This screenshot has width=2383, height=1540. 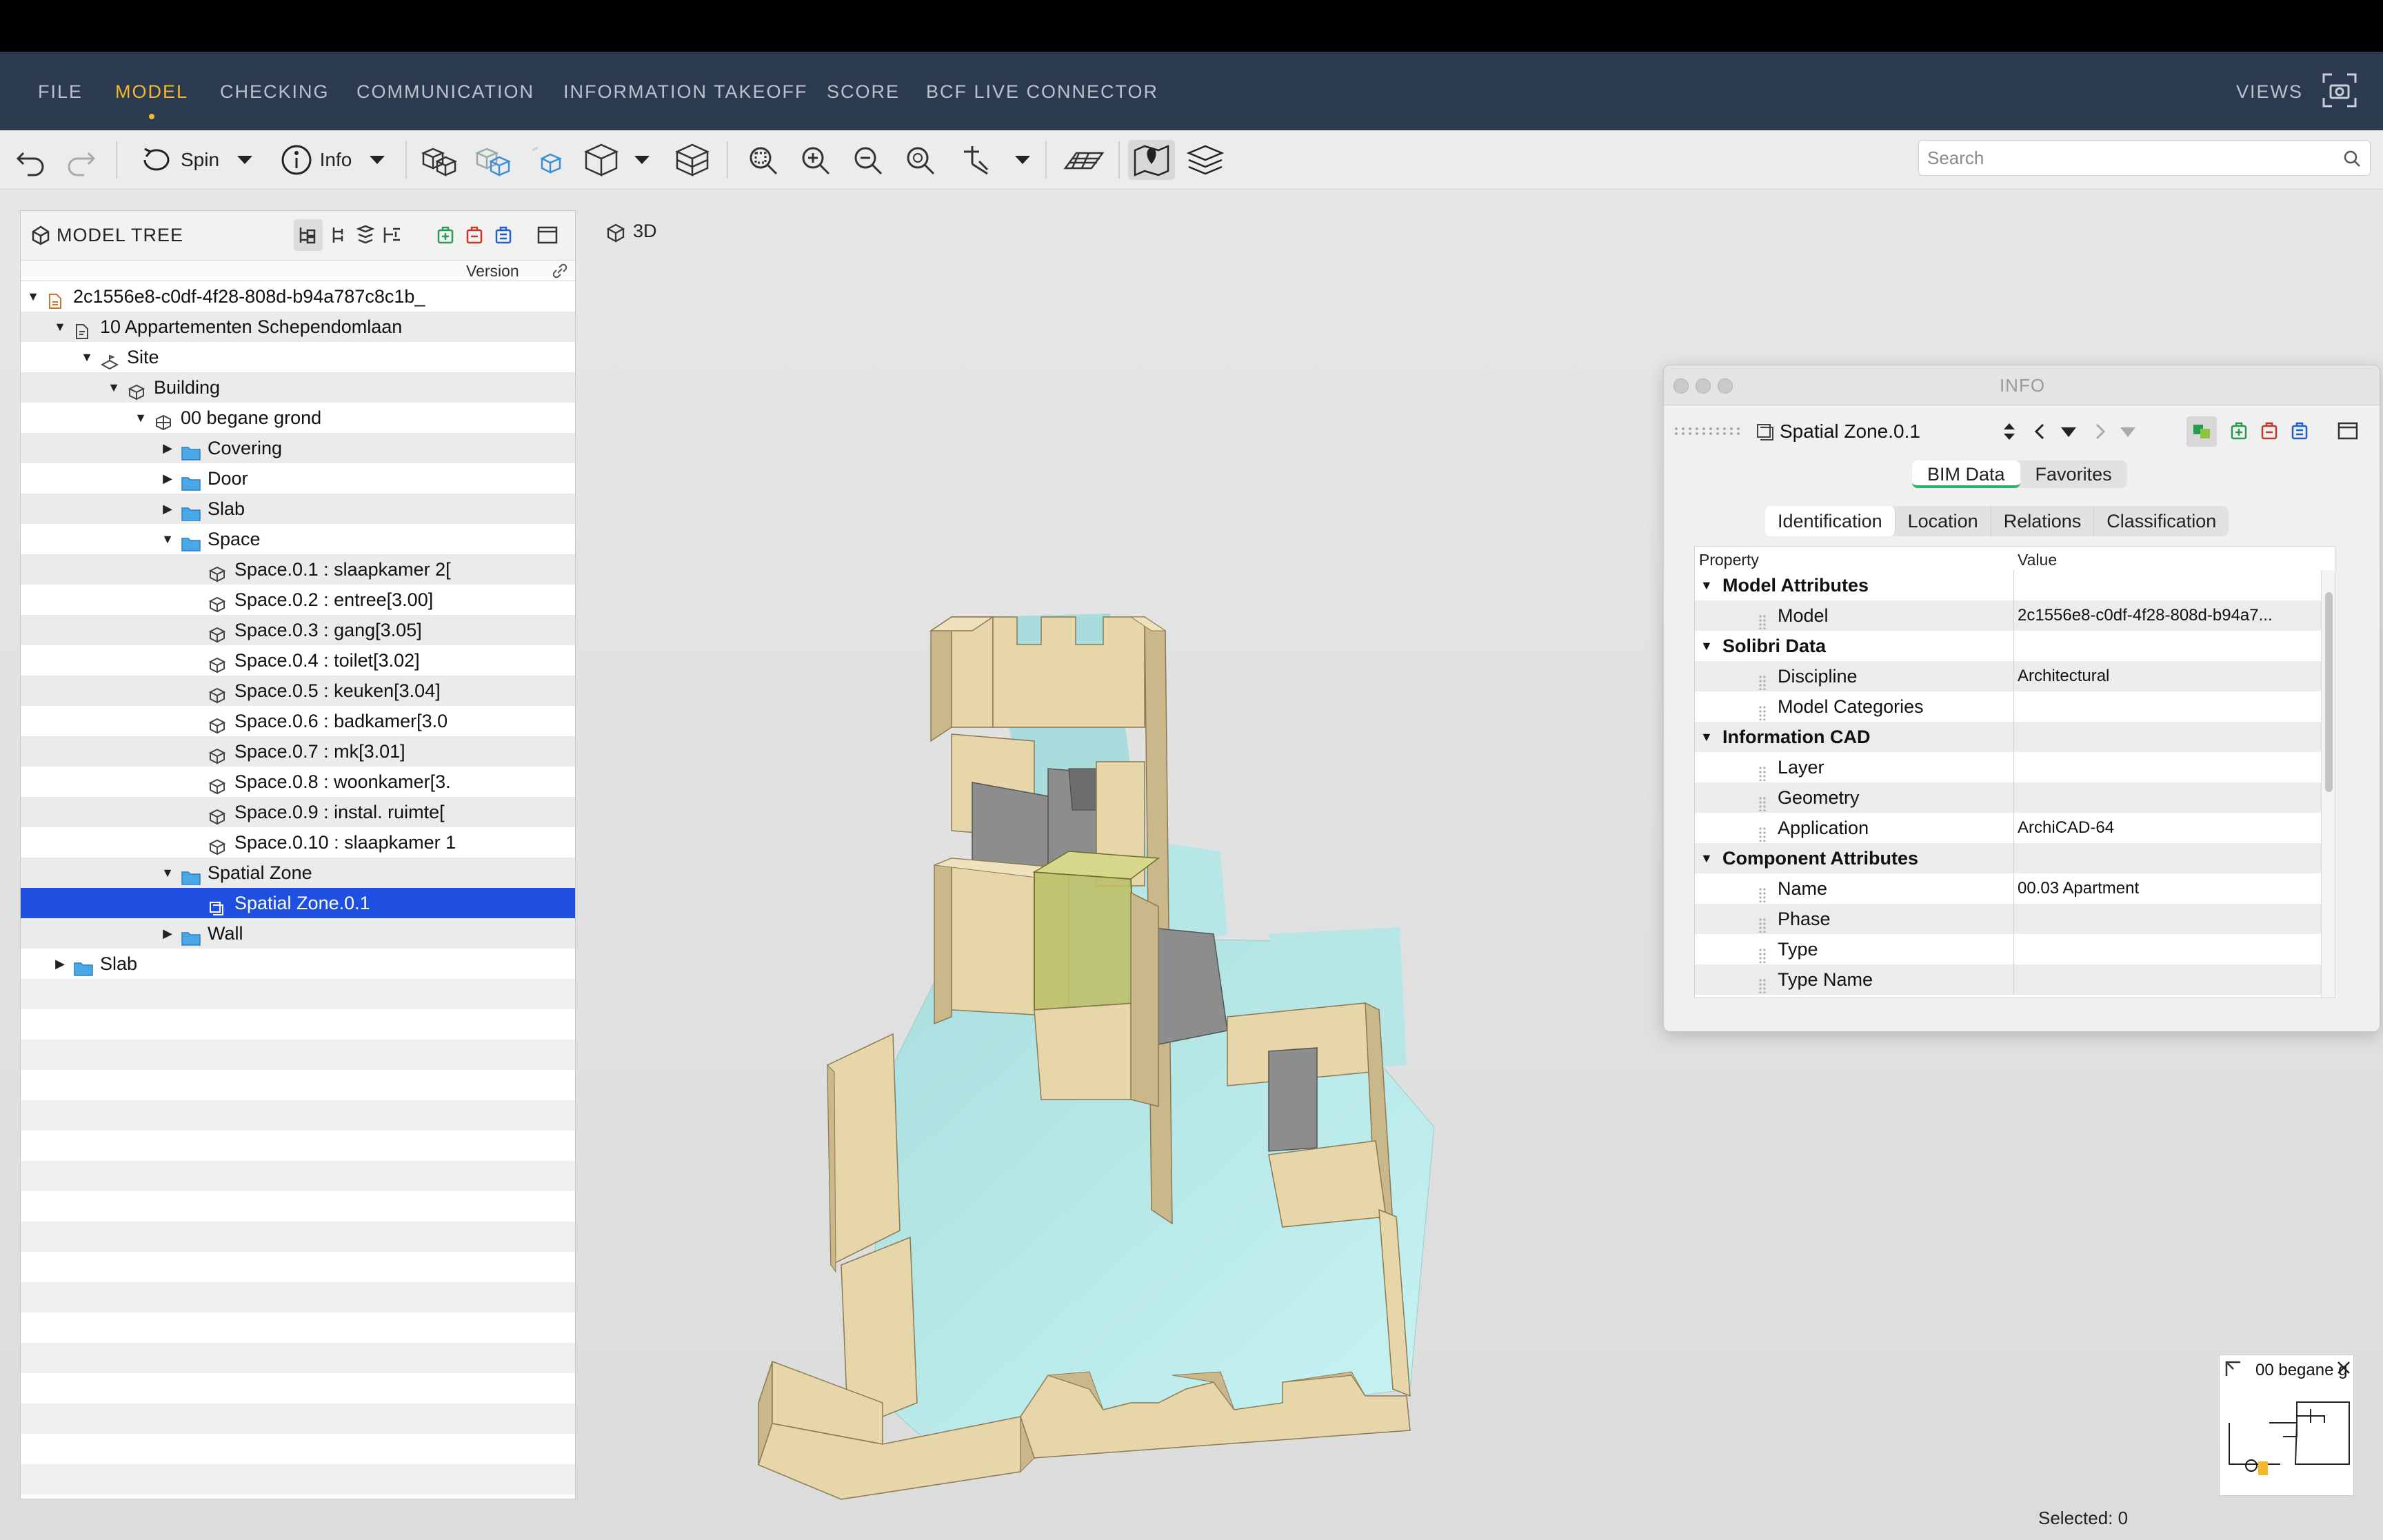 What do you see at coordinates (867, 160) in the screenshot?
I see `zoom-out-button` at bounding box center [867, 160].